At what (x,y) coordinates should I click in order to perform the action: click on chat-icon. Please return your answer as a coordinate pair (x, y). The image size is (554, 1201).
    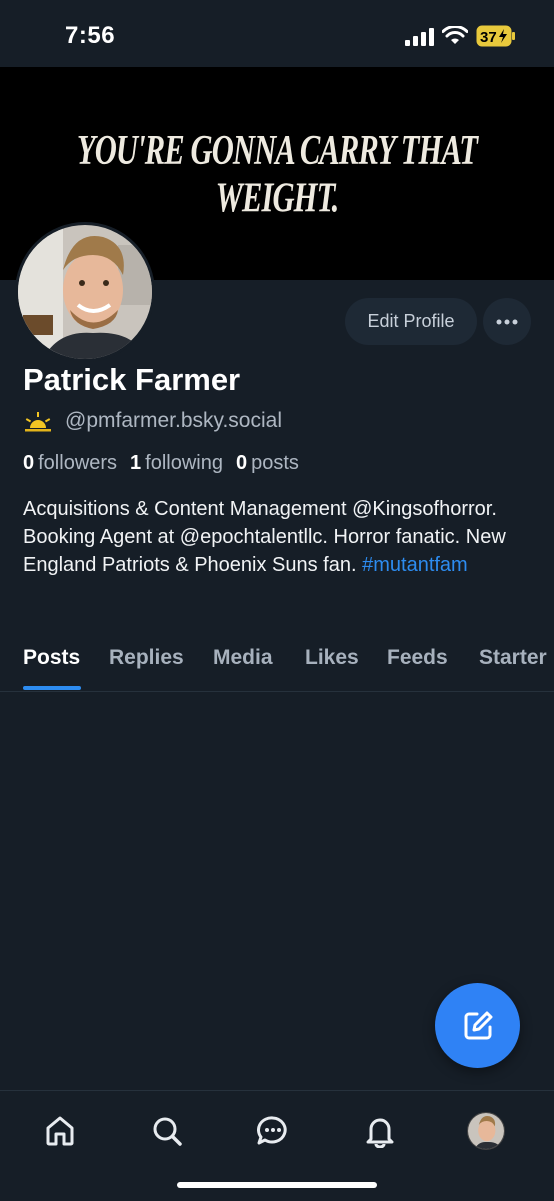
    Looking at the image, I should click on (272, 1130).